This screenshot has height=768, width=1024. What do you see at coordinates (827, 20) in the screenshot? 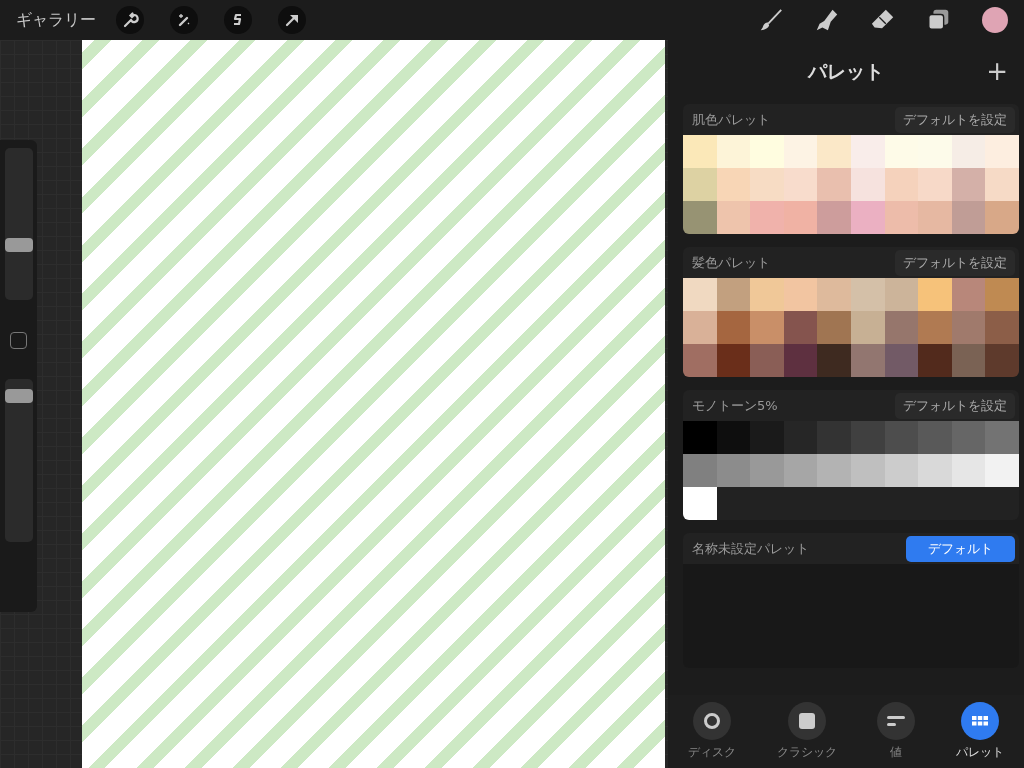
I see `smudge-icon` at bounding box center [827, 20].